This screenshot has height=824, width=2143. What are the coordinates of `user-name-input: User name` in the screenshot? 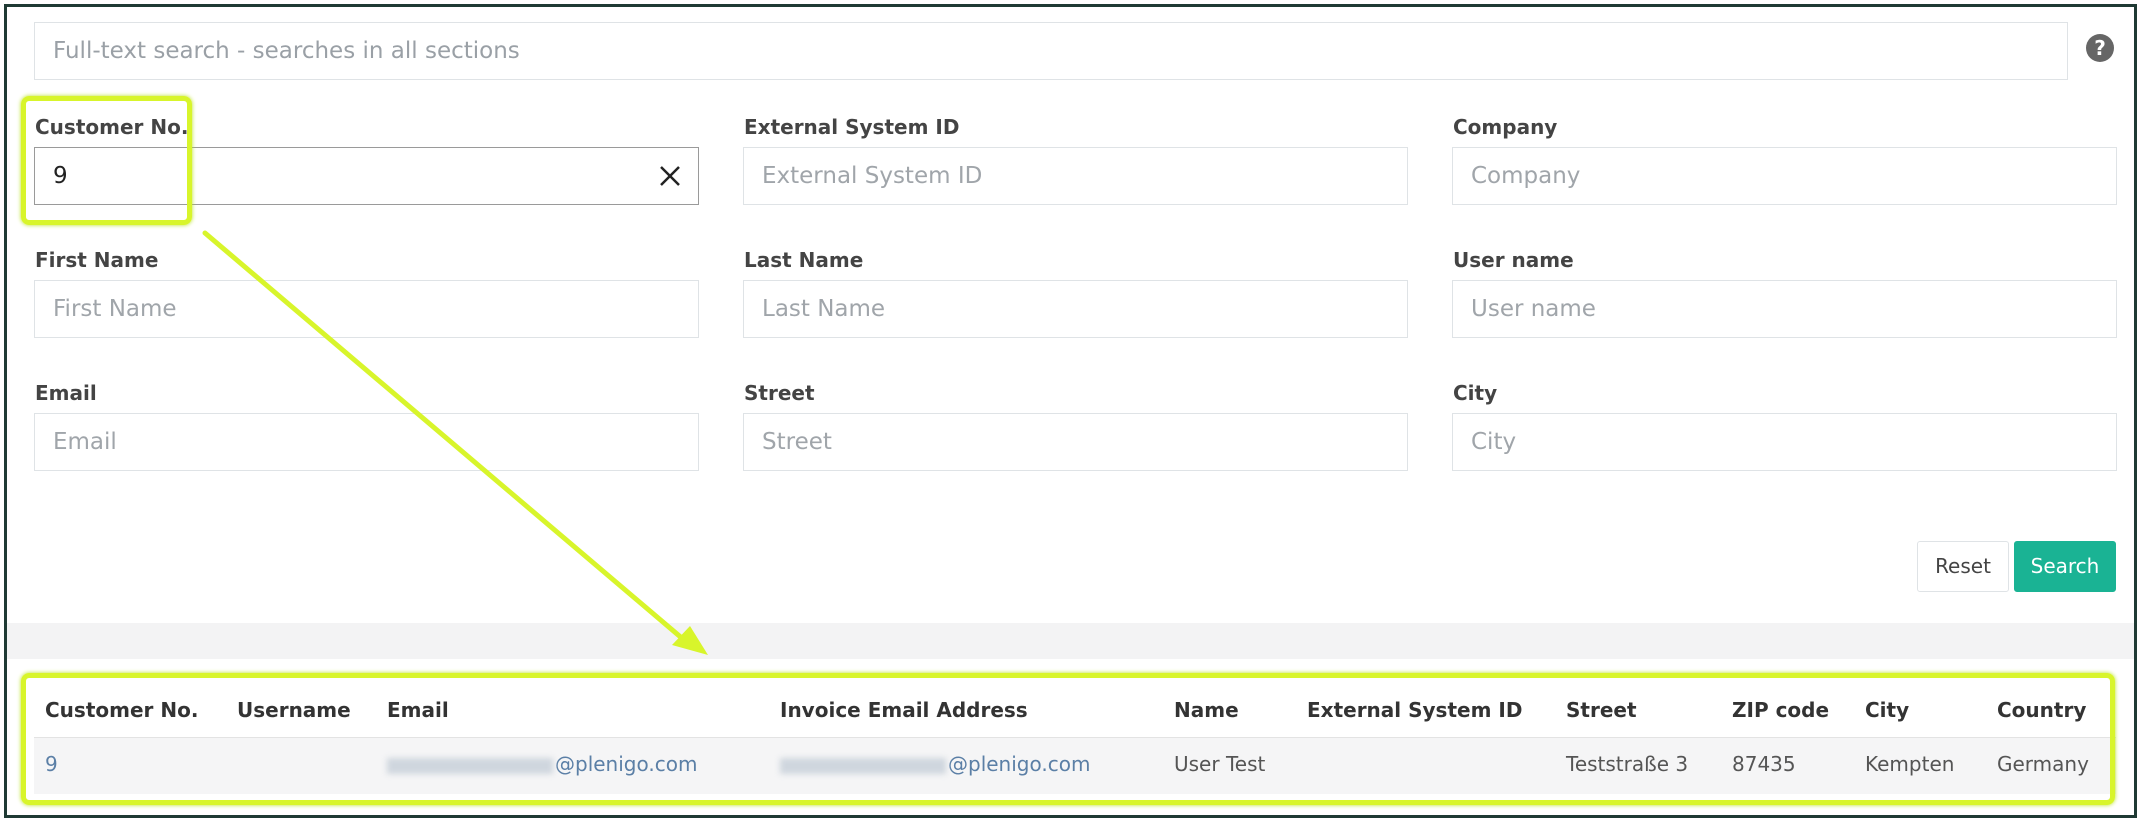 It's located at (1784, 309).